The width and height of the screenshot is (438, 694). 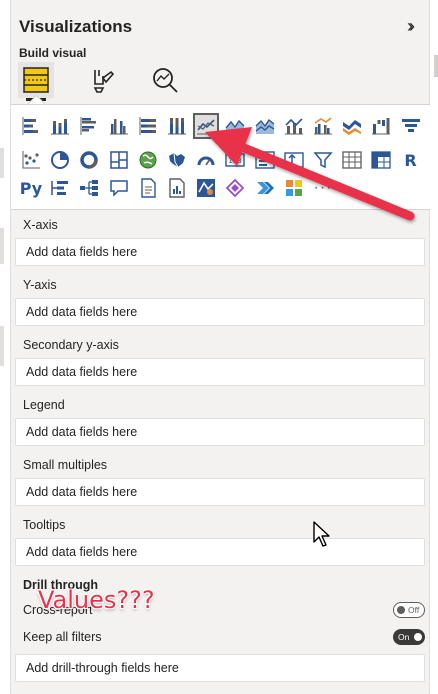 What do you see at coordinates (177, 160) in the screenshot?
I see `filled-map-icon` at bounding box center [177, 160].